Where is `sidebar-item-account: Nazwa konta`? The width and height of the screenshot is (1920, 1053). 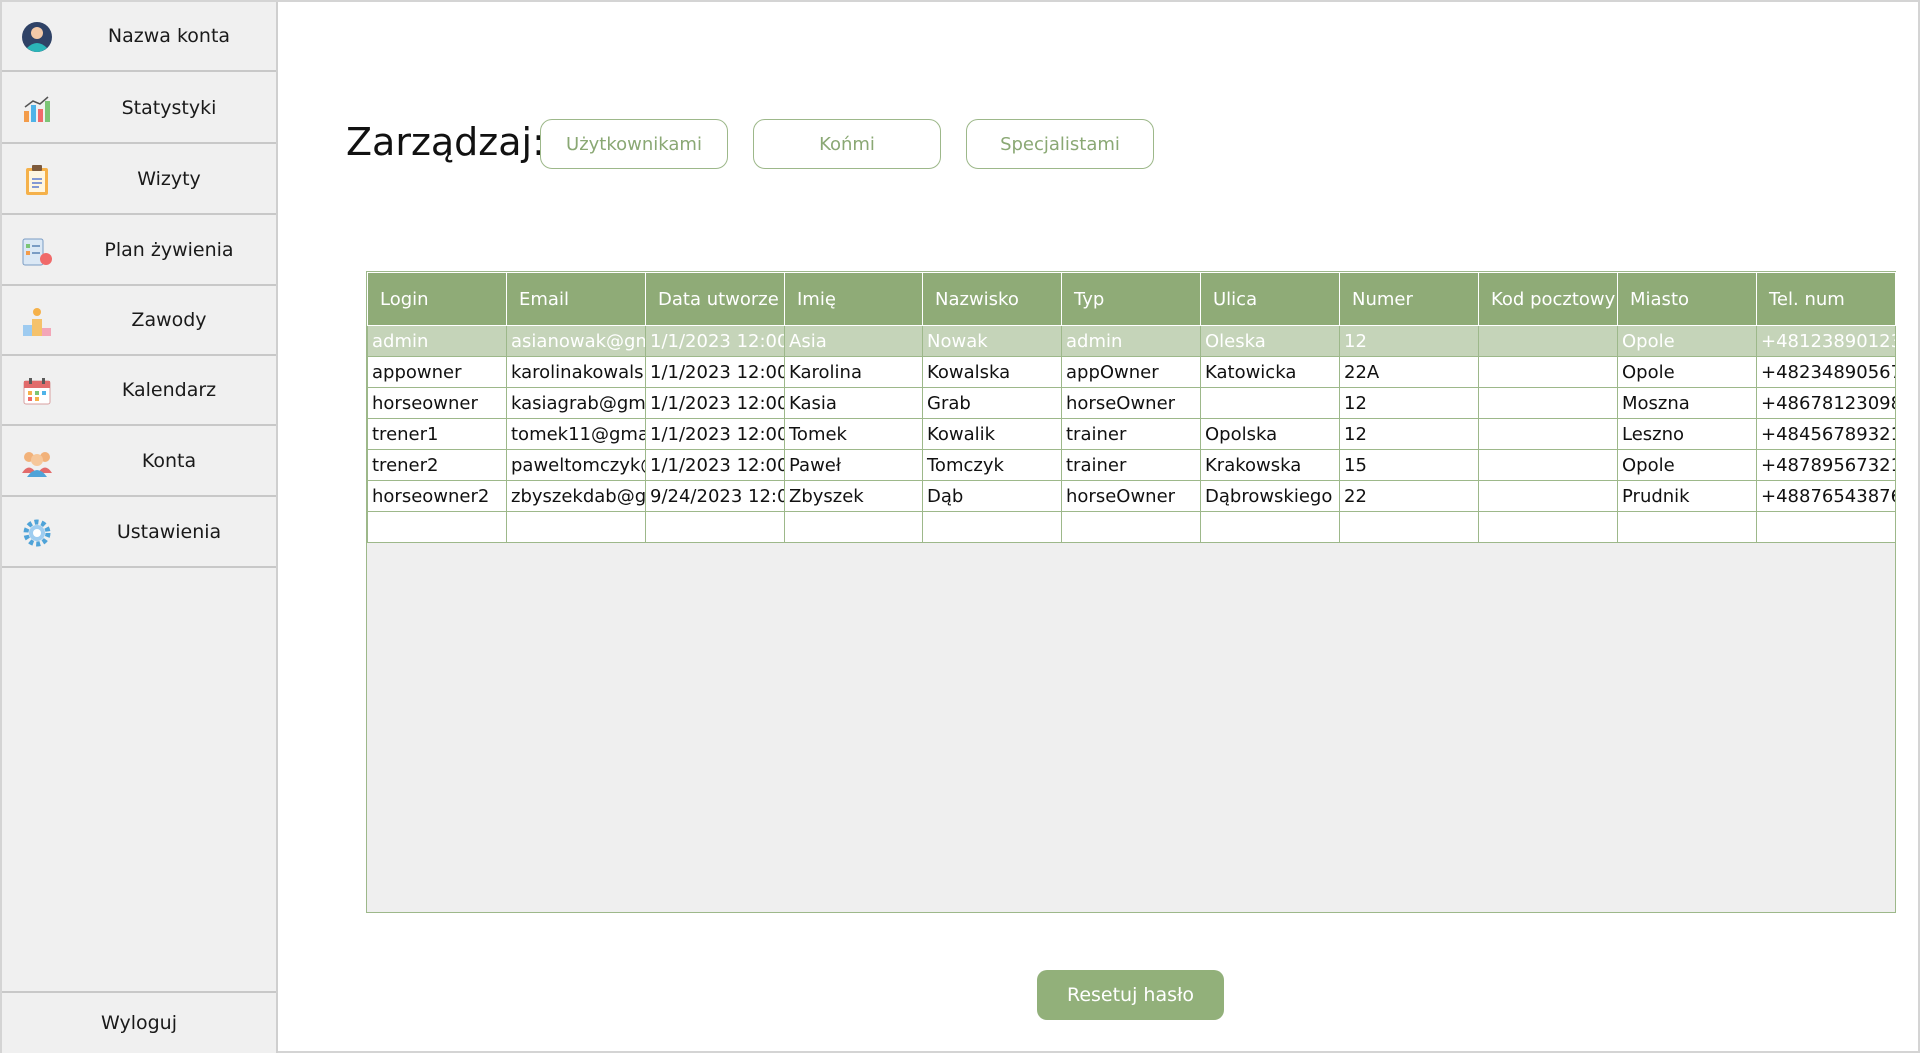
sidebar-item-account: Nazwa konta is located at coordinates (139, 37).